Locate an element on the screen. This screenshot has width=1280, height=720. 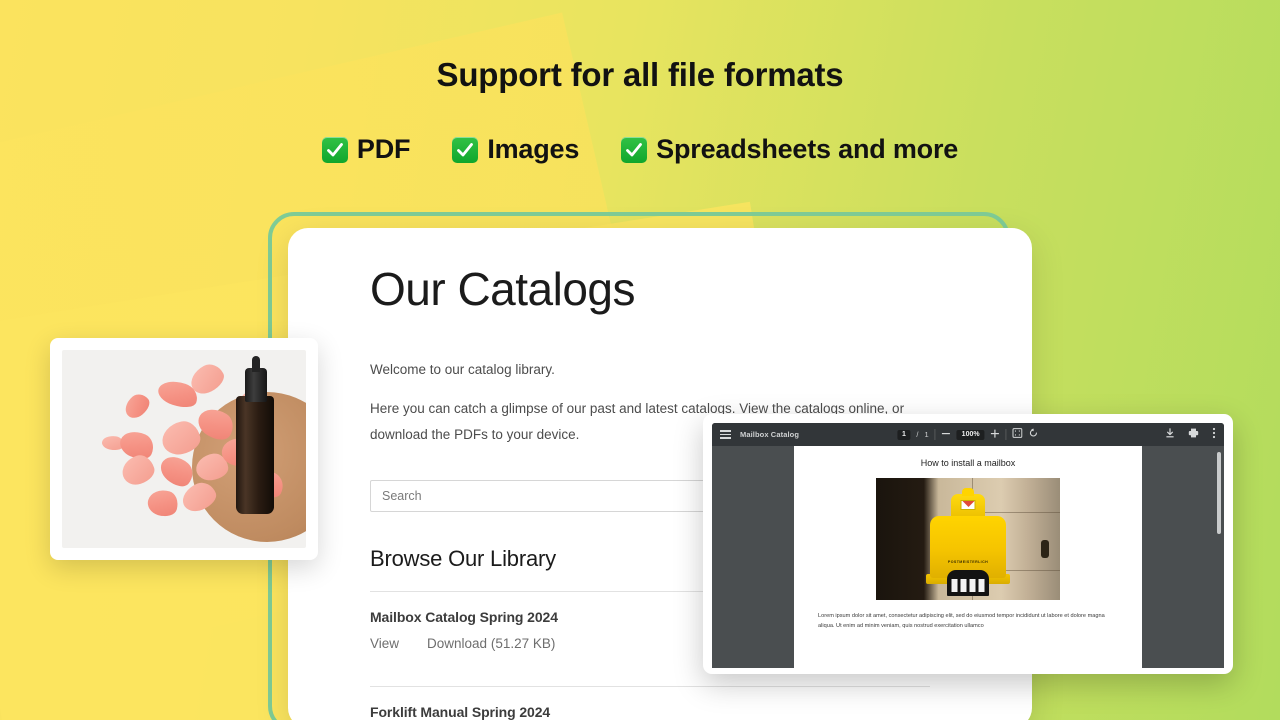
supported-formats-list: PDF Images Spreadsheets and more is located at coordinates (640, 149).